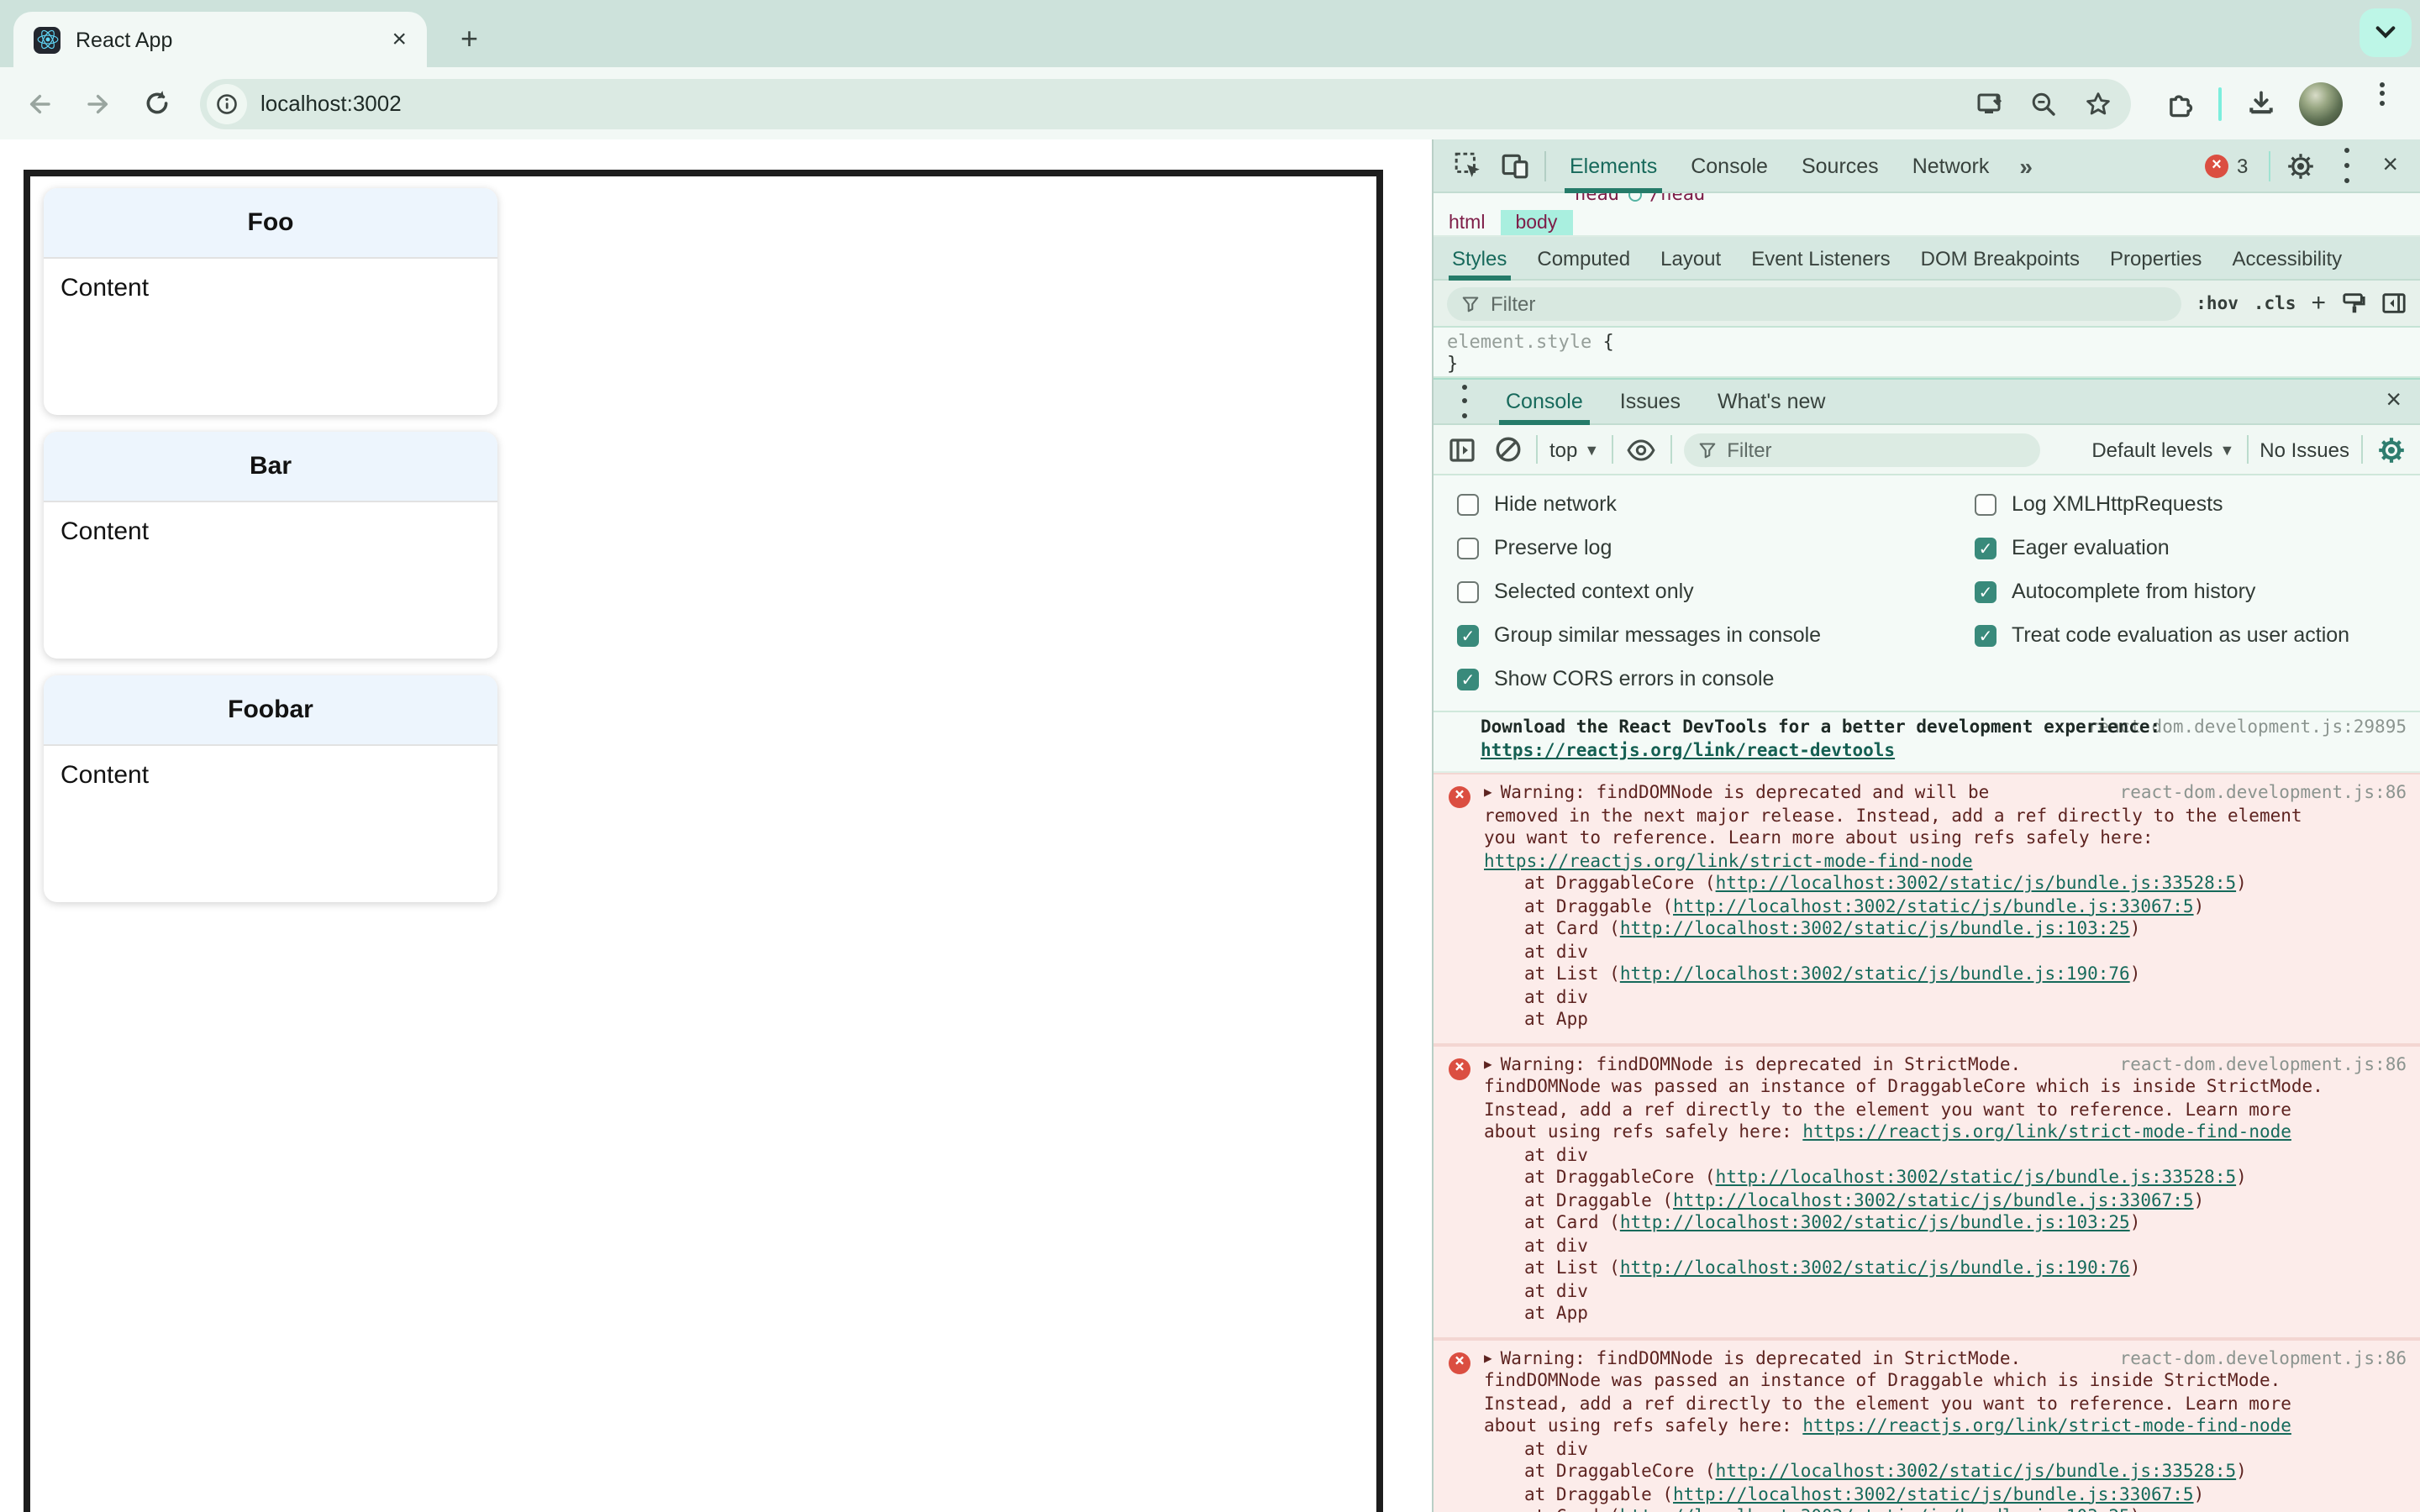 This screenshot has width=2420, height=1512. Describe the element at coordinates (1692, 679) in the screenshot. I see `console-setting-row: ✓ Show CORS errors in console` at that location.